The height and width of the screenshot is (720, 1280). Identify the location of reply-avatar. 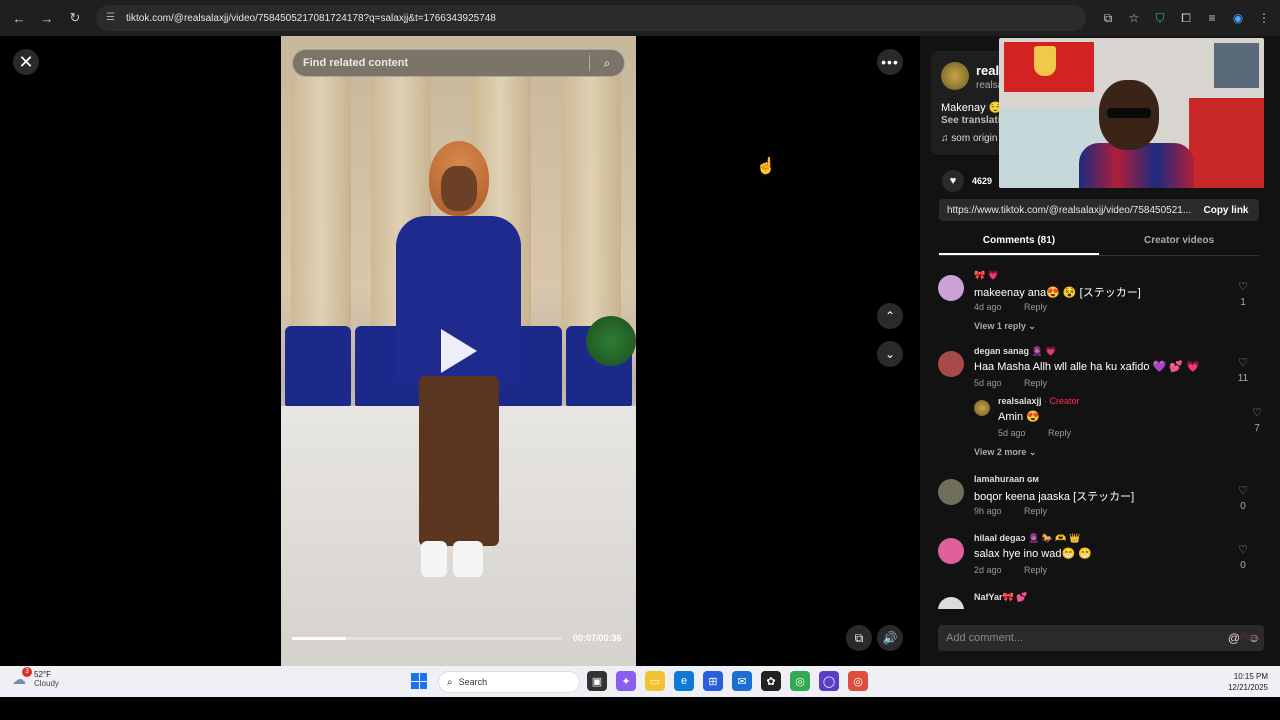
(982, 408).